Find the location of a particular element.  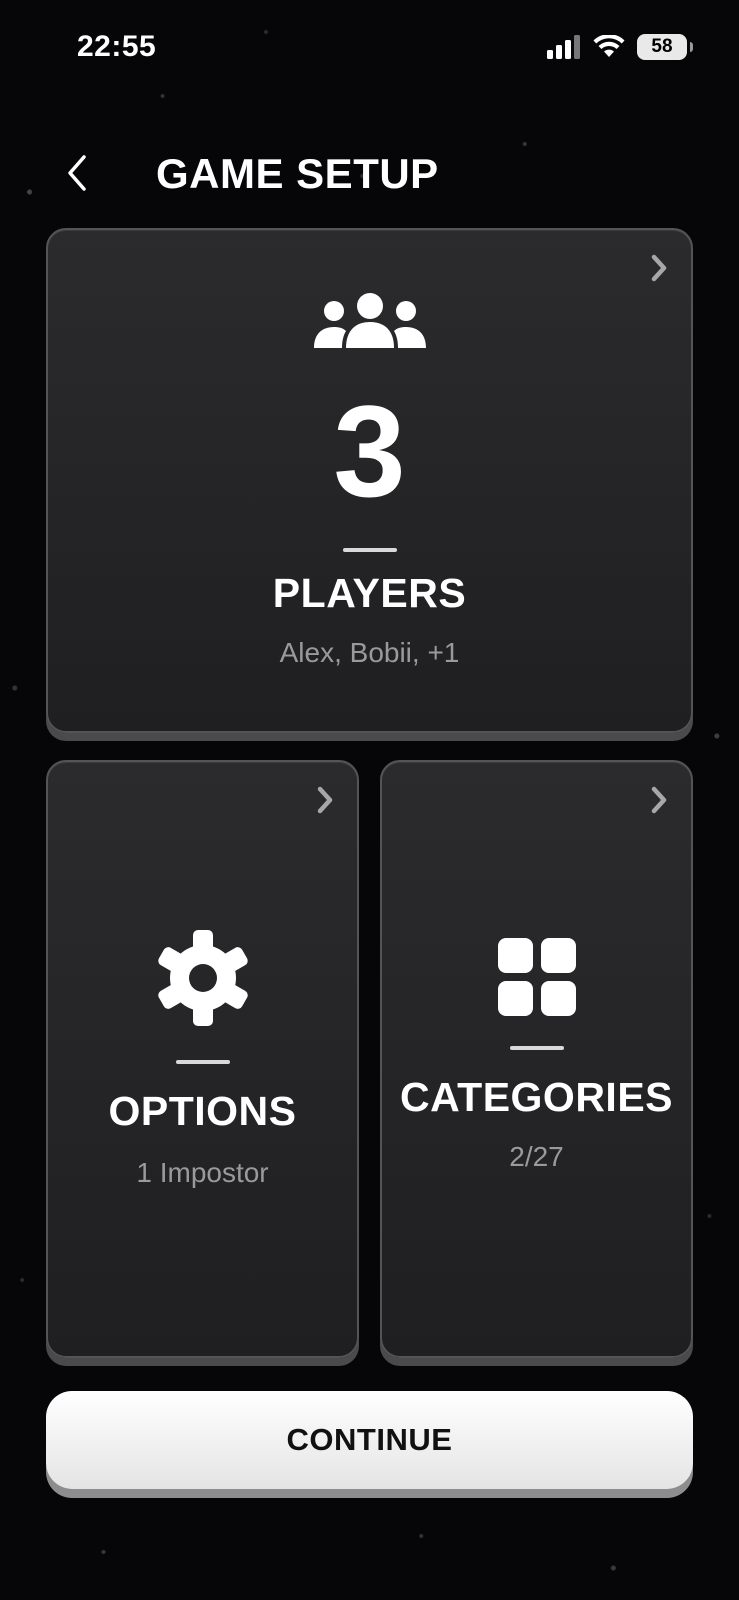

status-icons: 58 is located at coordinates (620, 47).